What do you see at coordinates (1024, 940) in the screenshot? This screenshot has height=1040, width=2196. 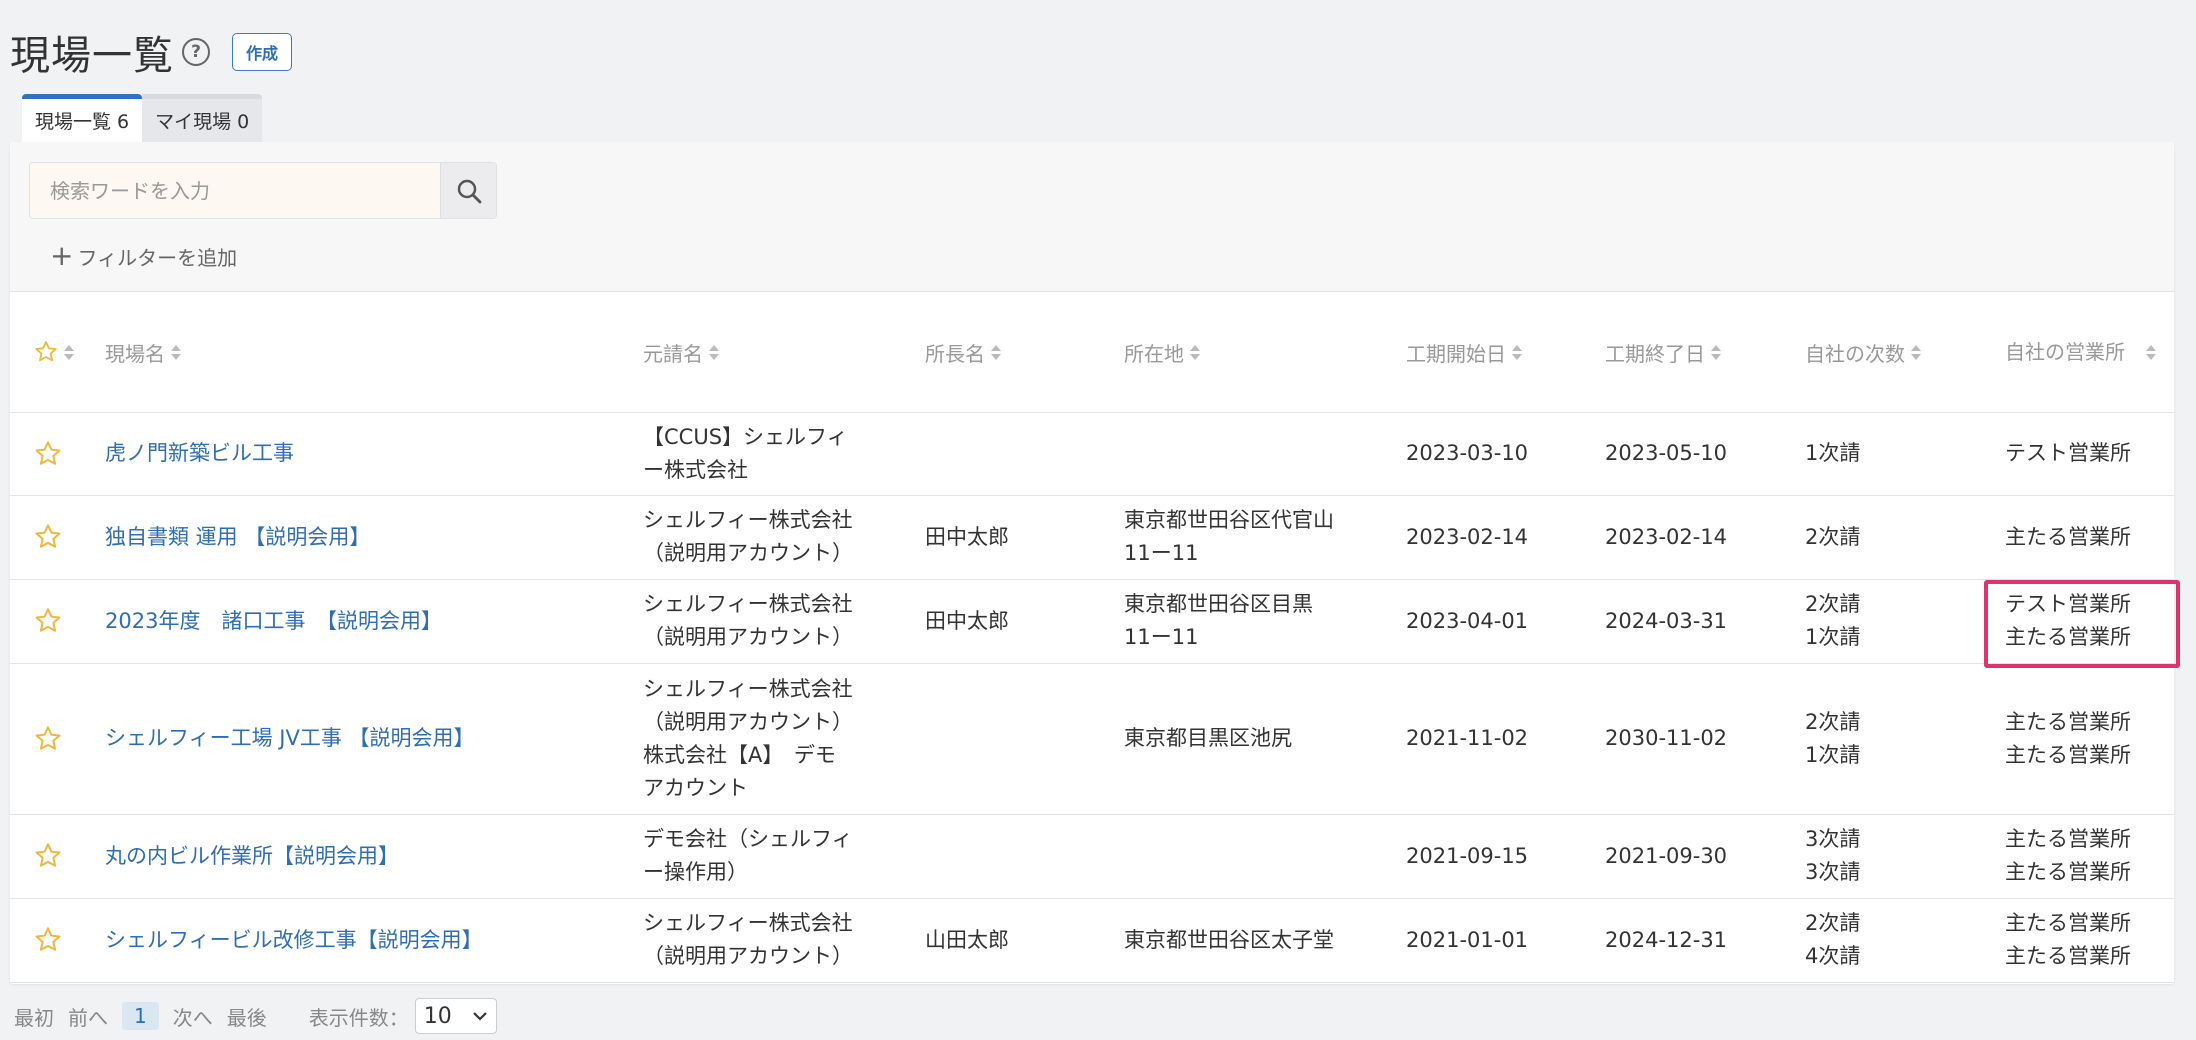 I see `manager-cell: 山田太郎` at bounding box center [1024, 940].